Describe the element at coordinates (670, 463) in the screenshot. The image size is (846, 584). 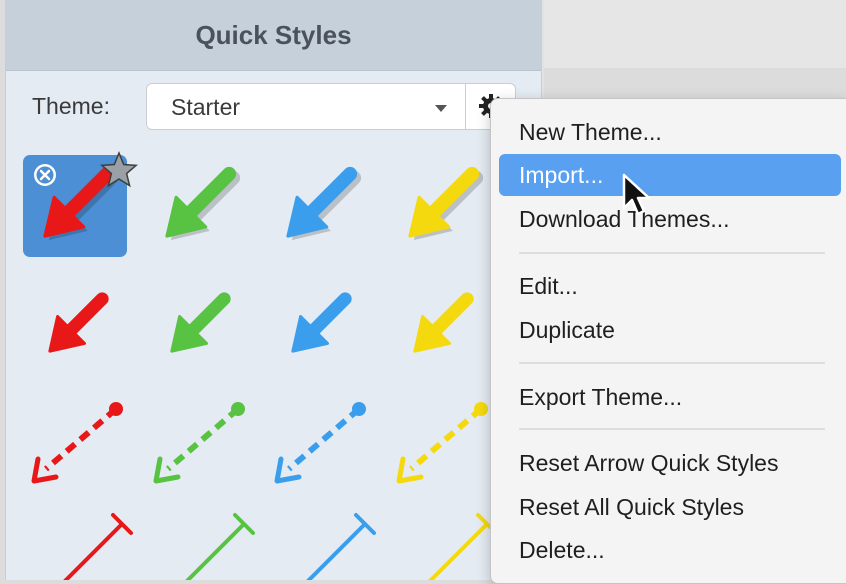
I see `menu-item-reset-arrow-quick-styles: Reset Arrow Quick Styles` at that location.